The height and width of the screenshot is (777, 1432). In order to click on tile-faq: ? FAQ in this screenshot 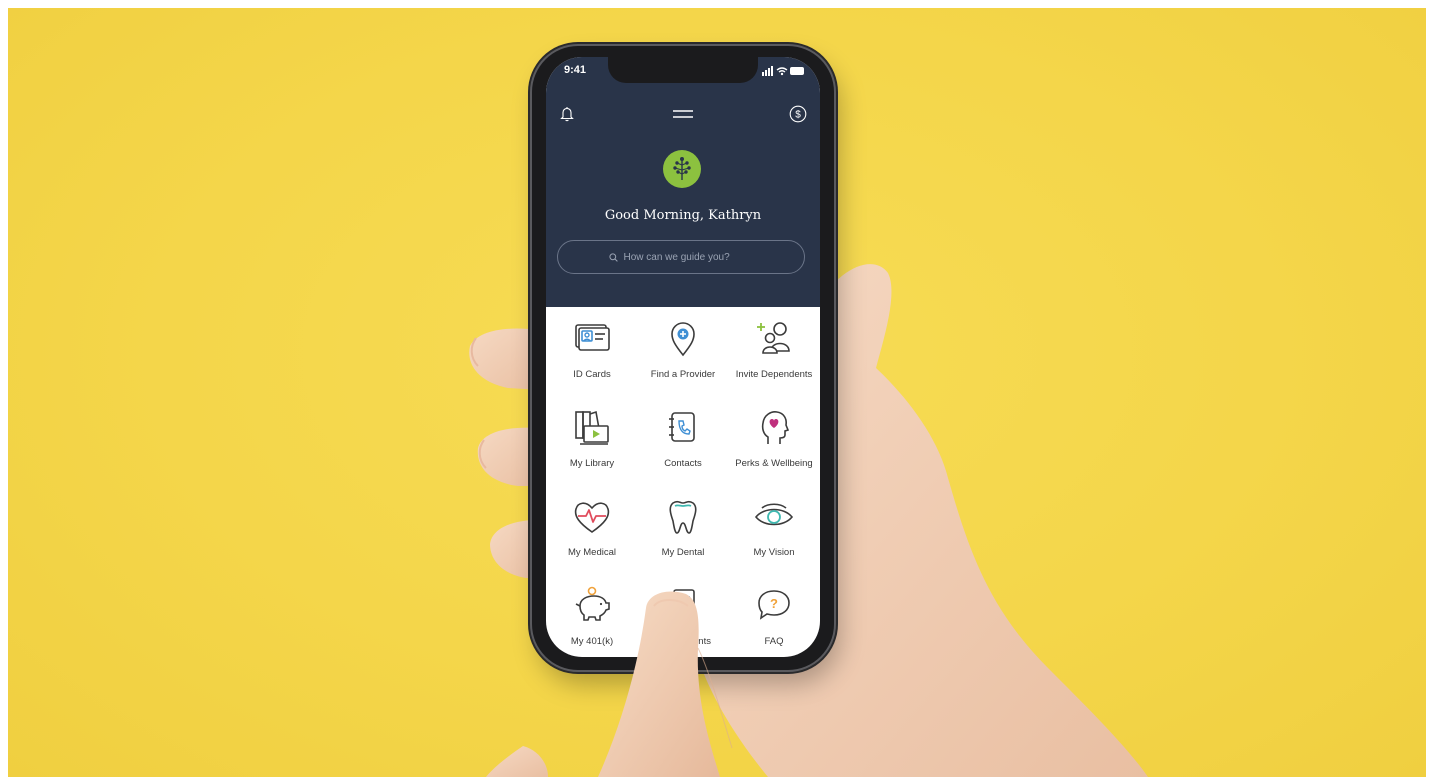, I will do `click(774, 618)`.